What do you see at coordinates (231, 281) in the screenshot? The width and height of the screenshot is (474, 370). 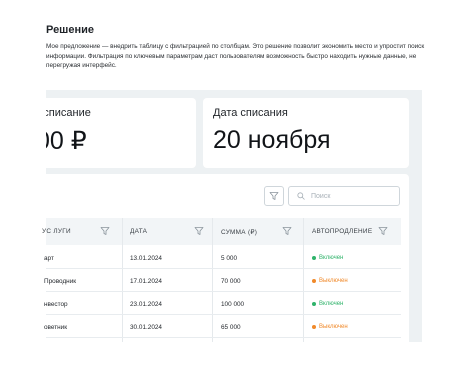 I see `cell-amount: 70 000` at bounding box center [231, 281].